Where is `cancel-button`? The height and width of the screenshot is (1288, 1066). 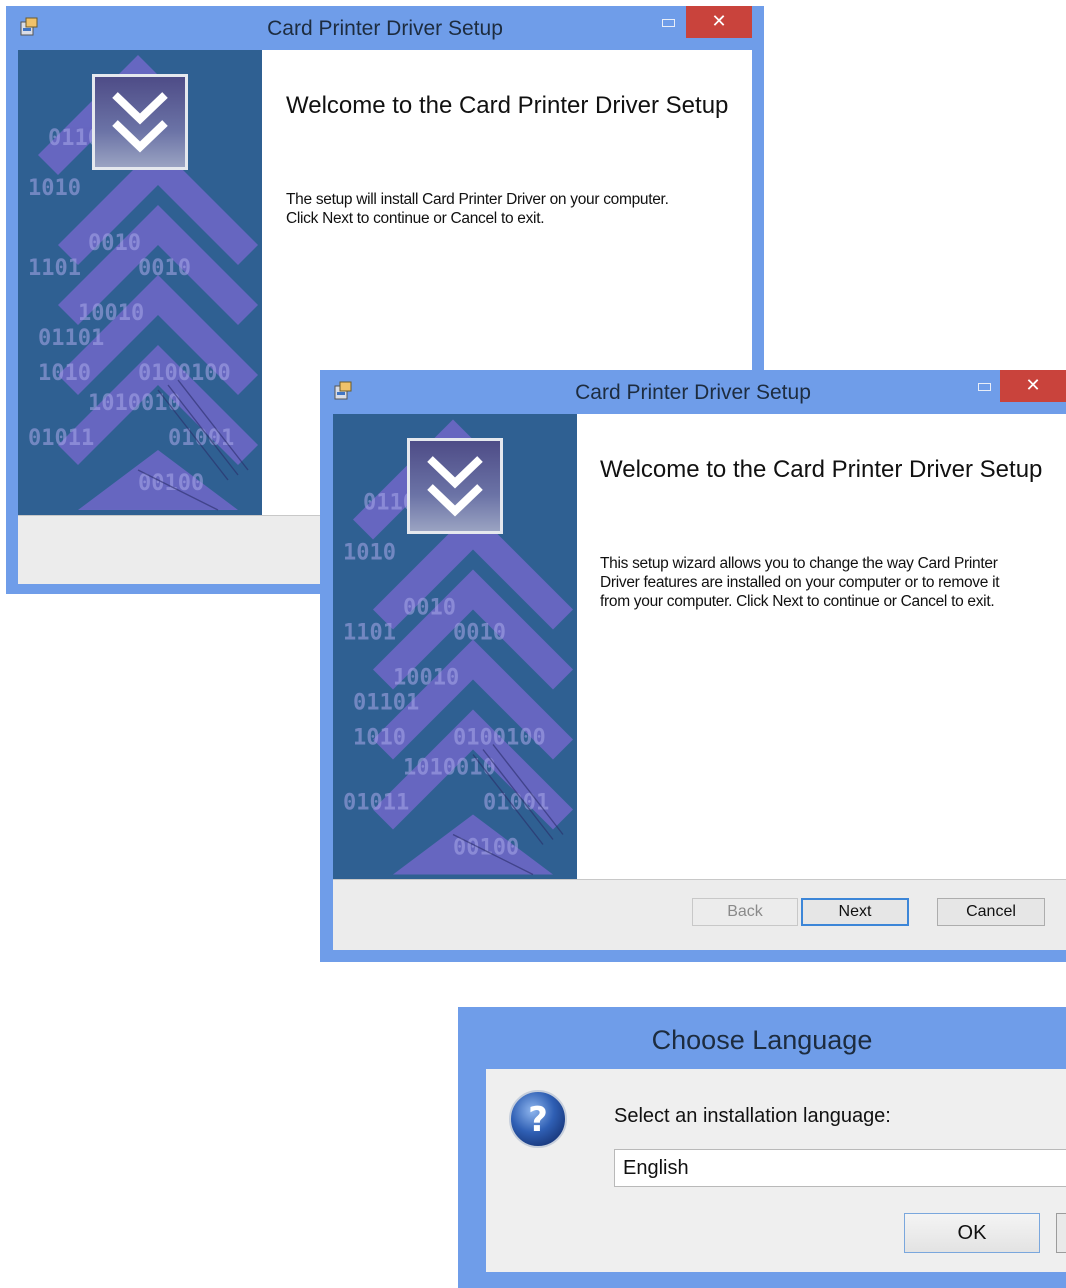 cancel-button is located at coordinates (1061, 1233).